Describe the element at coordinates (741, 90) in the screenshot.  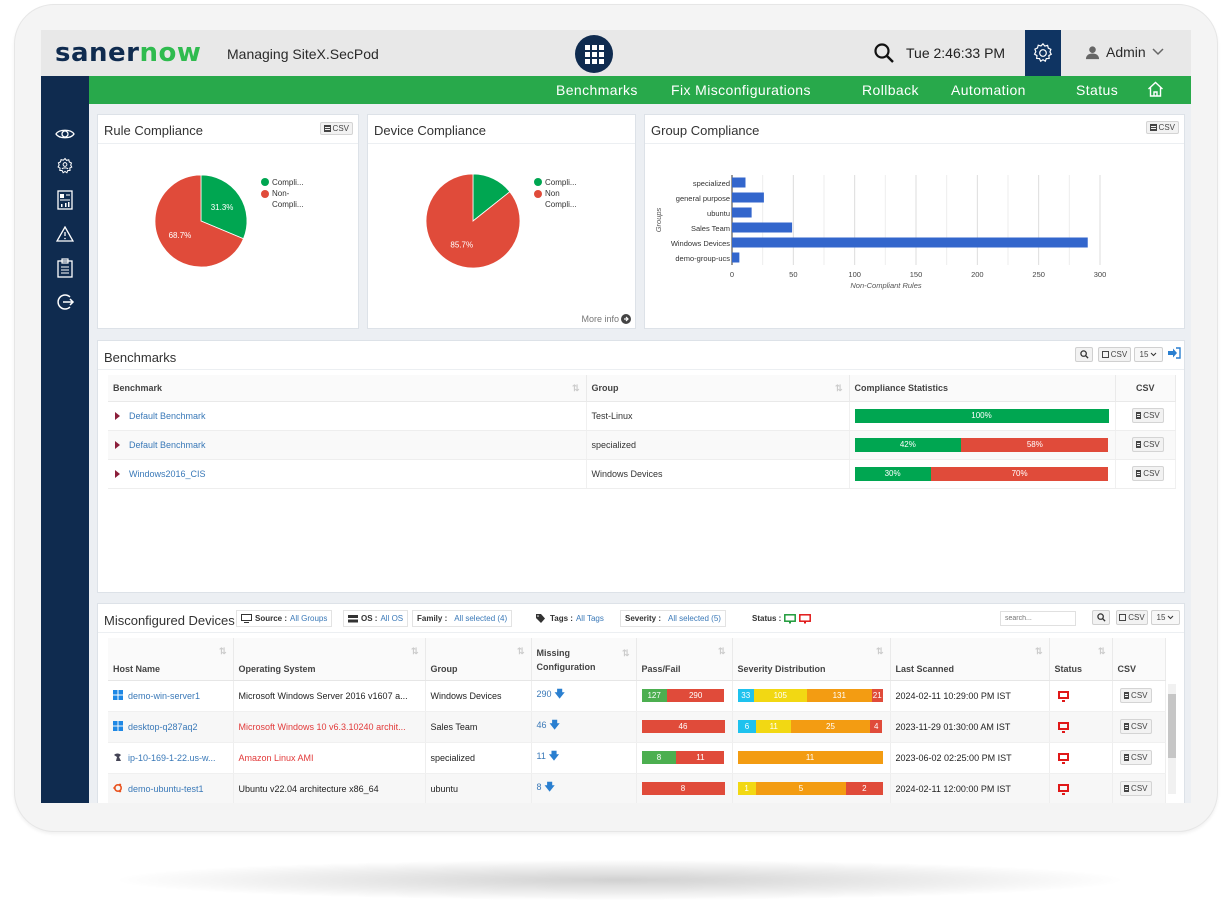
I see `nav-fix-misconfigurations: Fix Misconfigurations` at that location.